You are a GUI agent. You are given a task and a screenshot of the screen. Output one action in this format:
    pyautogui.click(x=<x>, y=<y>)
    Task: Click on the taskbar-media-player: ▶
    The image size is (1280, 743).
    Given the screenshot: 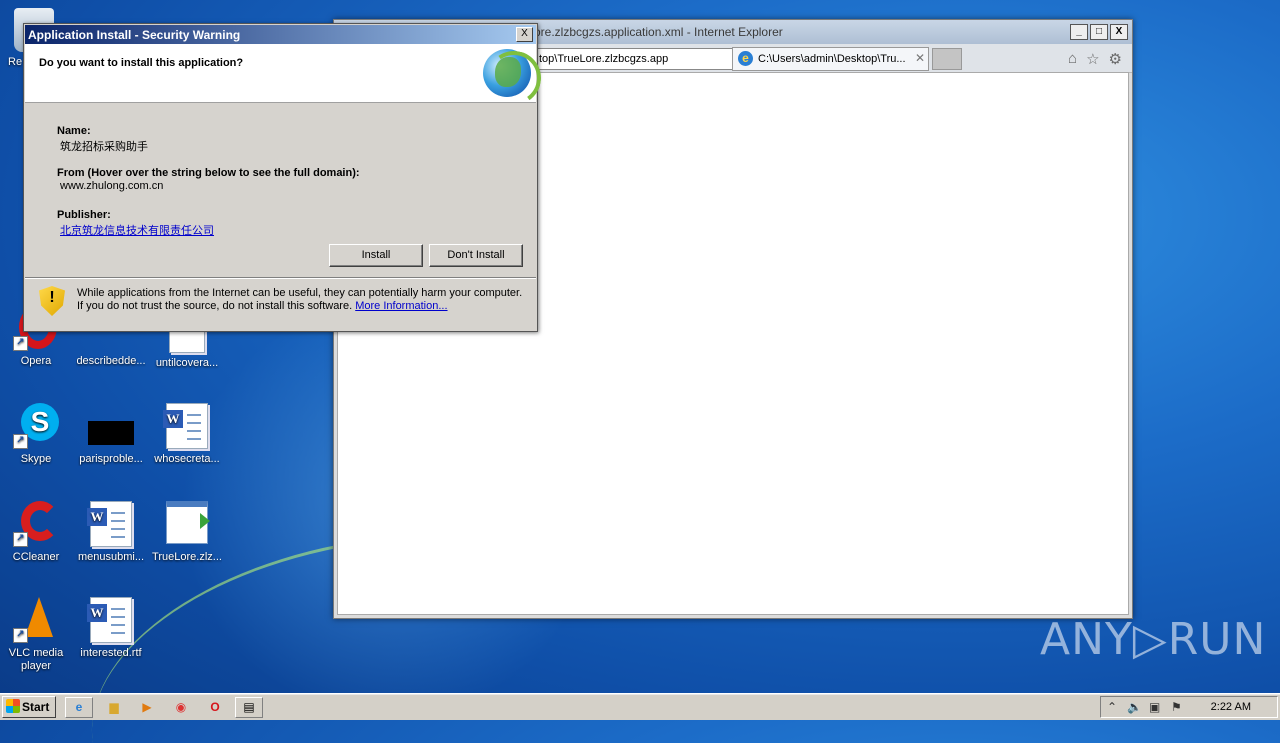 What is the action you would take?
    pyautogui.click(x=147, y=707)
    